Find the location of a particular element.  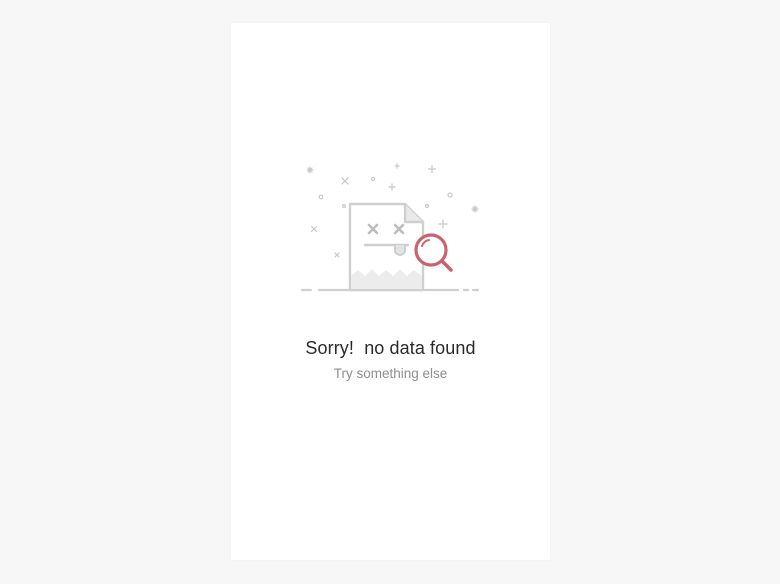

broken-document-icon is located at coordinates (386, 247).